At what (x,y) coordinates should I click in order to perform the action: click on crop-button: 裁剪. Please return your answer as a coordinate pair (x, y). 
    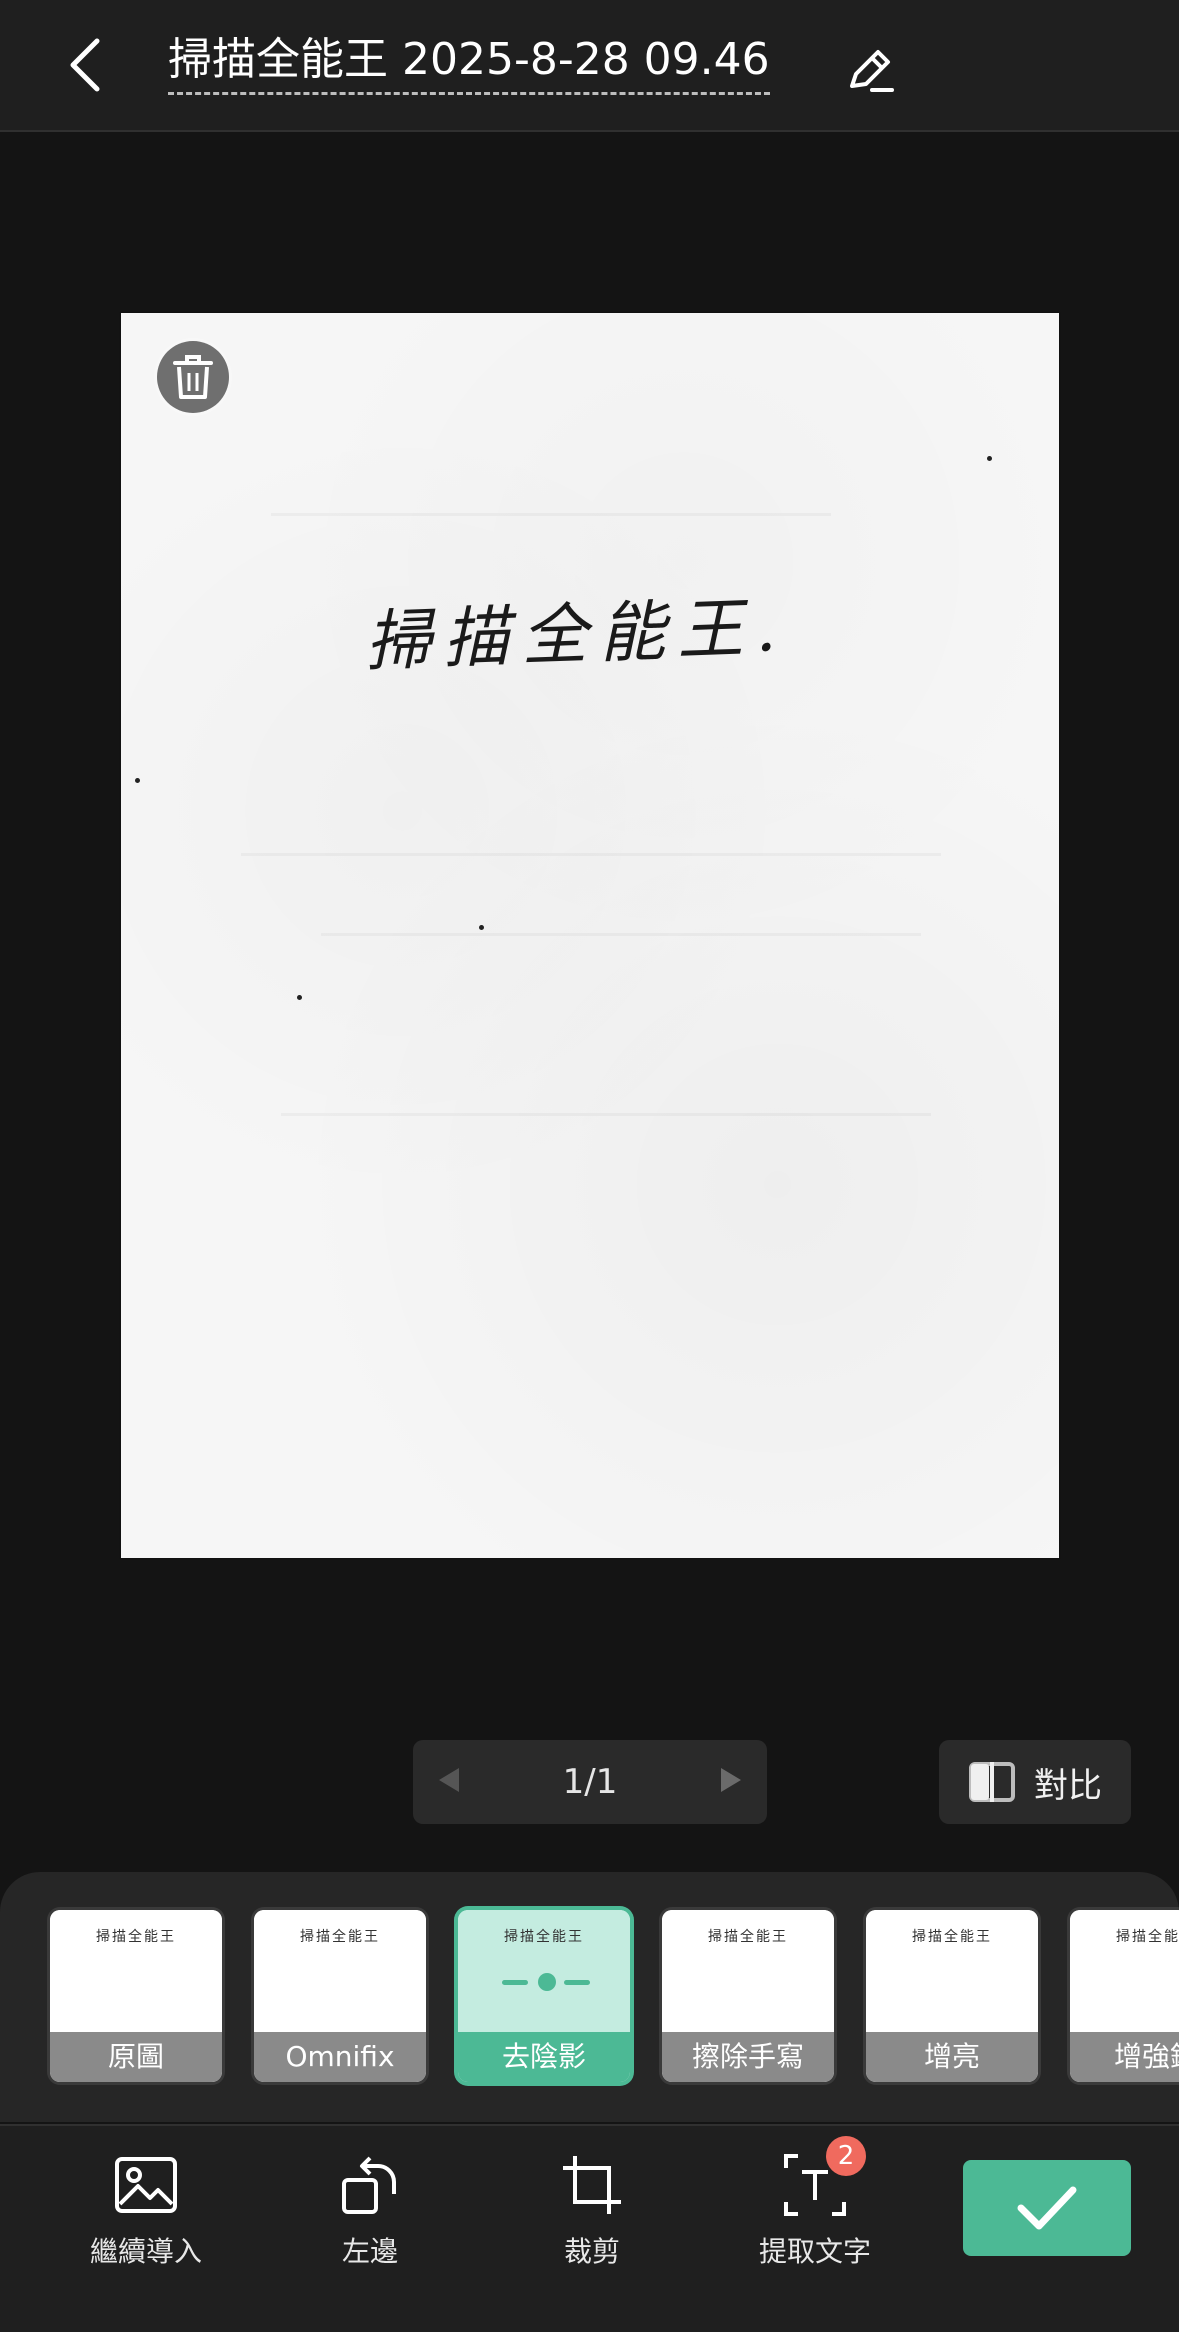
    Looking at the image, I should click on (592, 2210).